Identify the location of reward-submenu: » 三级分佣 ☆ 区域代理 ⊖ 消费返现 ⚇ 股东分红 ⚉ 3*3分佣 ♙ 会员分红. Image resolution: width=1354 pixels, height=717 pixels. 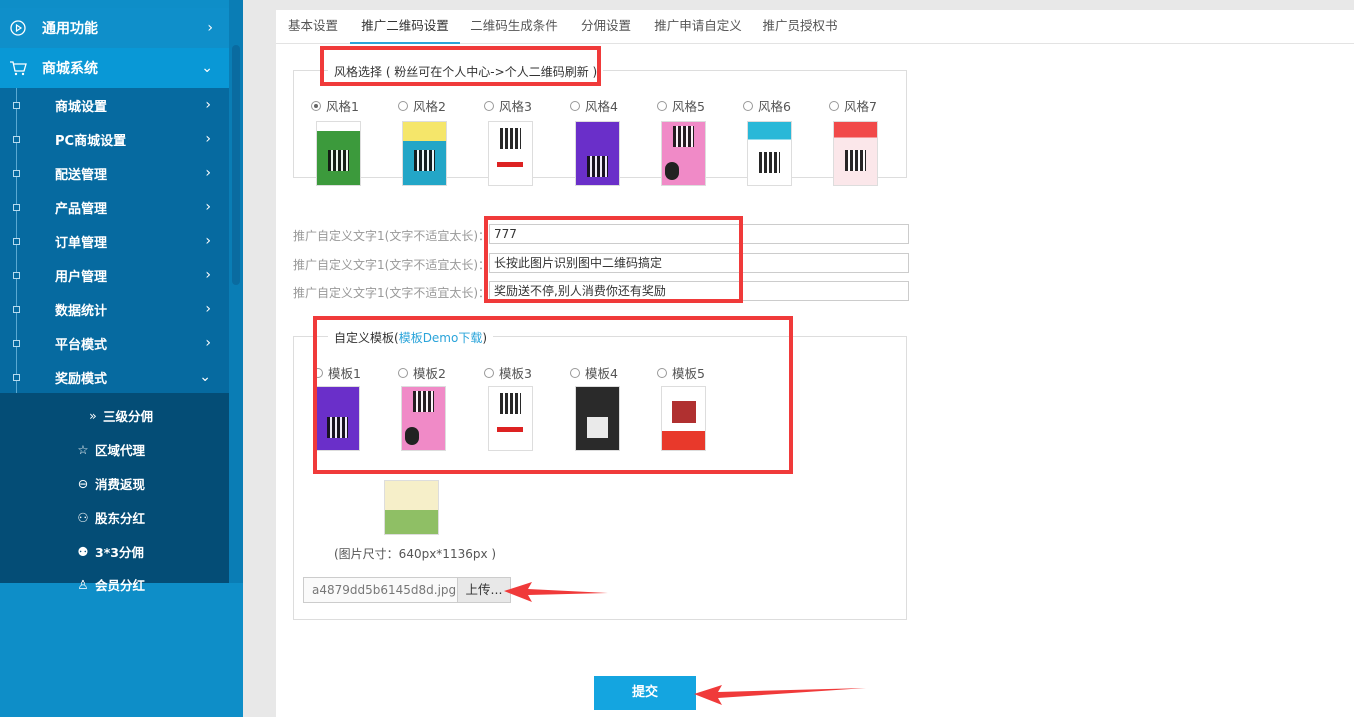
(114, 493).